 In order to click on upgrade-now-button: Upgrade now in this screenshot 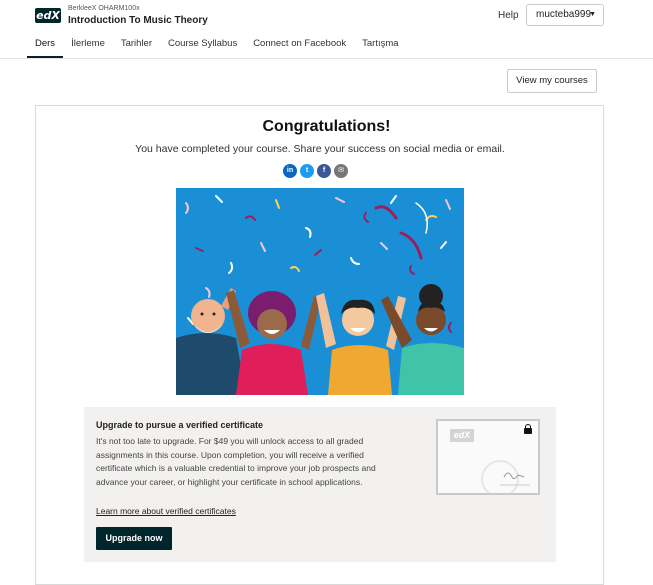, I will do `click(134, 538)`.